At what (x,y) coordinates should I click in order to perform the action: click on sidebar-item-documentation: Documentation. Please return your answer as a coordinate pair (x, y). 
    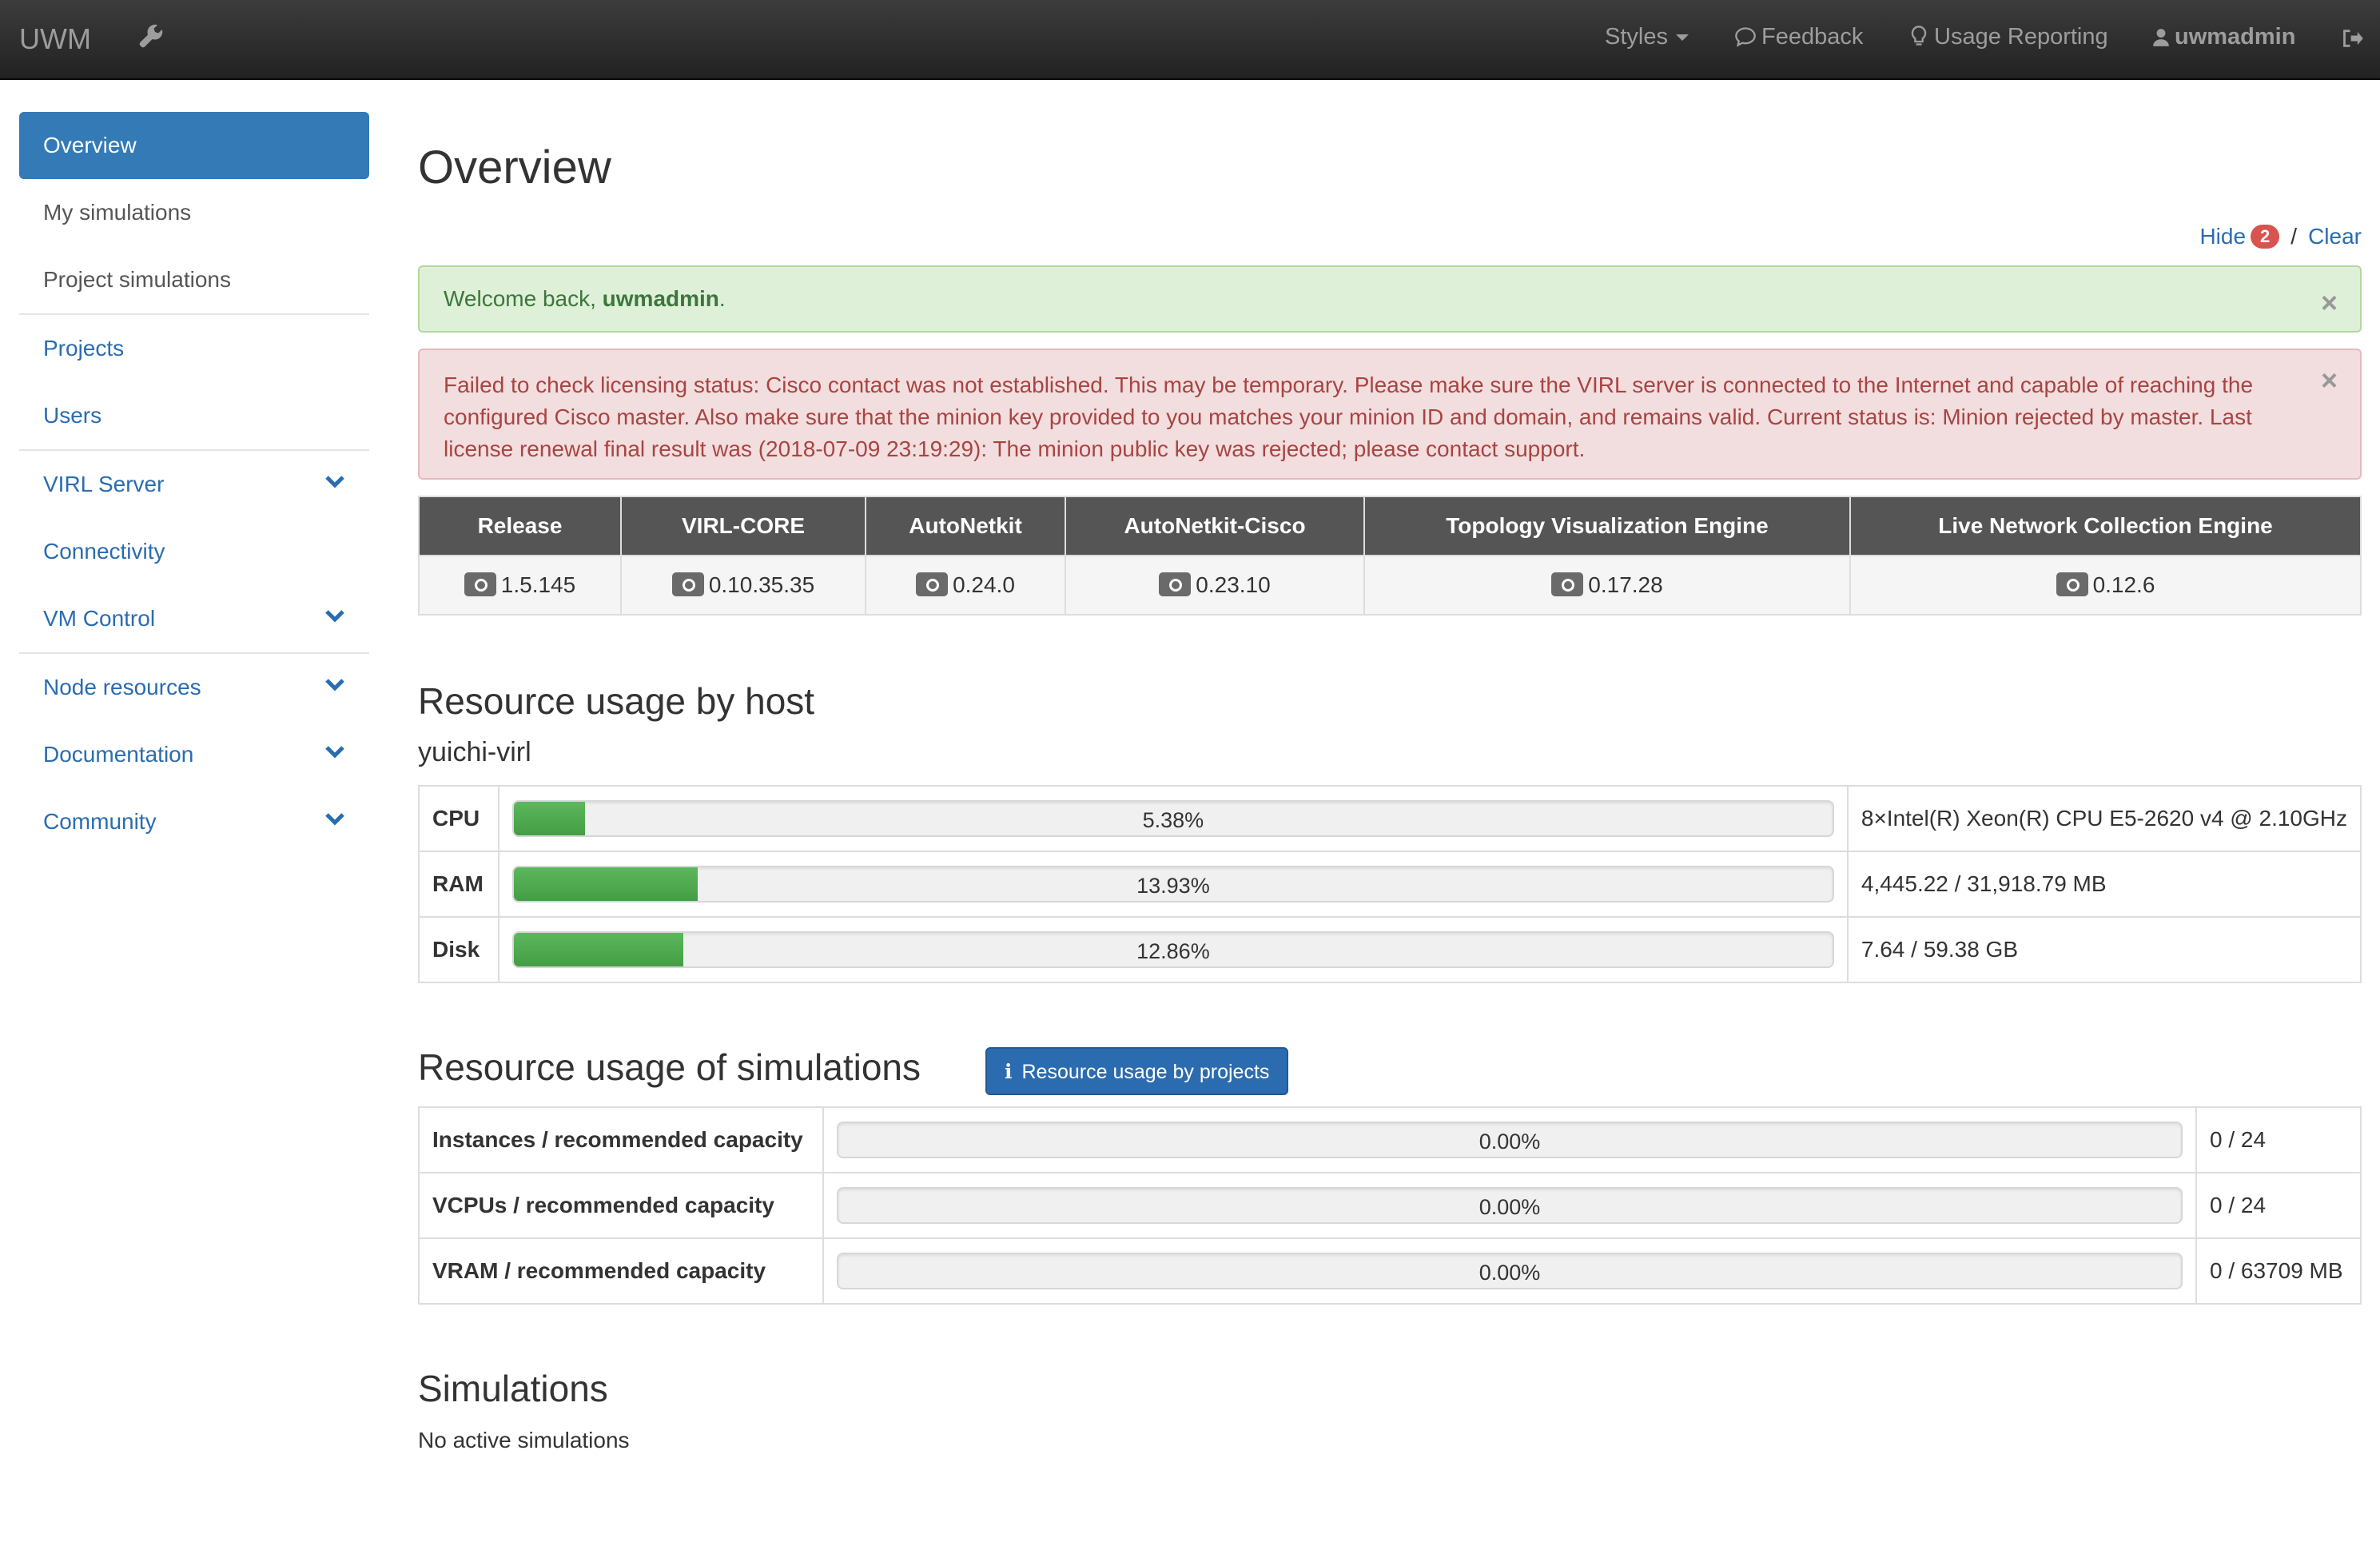
    Looking at the image, I should click on (194, 754).